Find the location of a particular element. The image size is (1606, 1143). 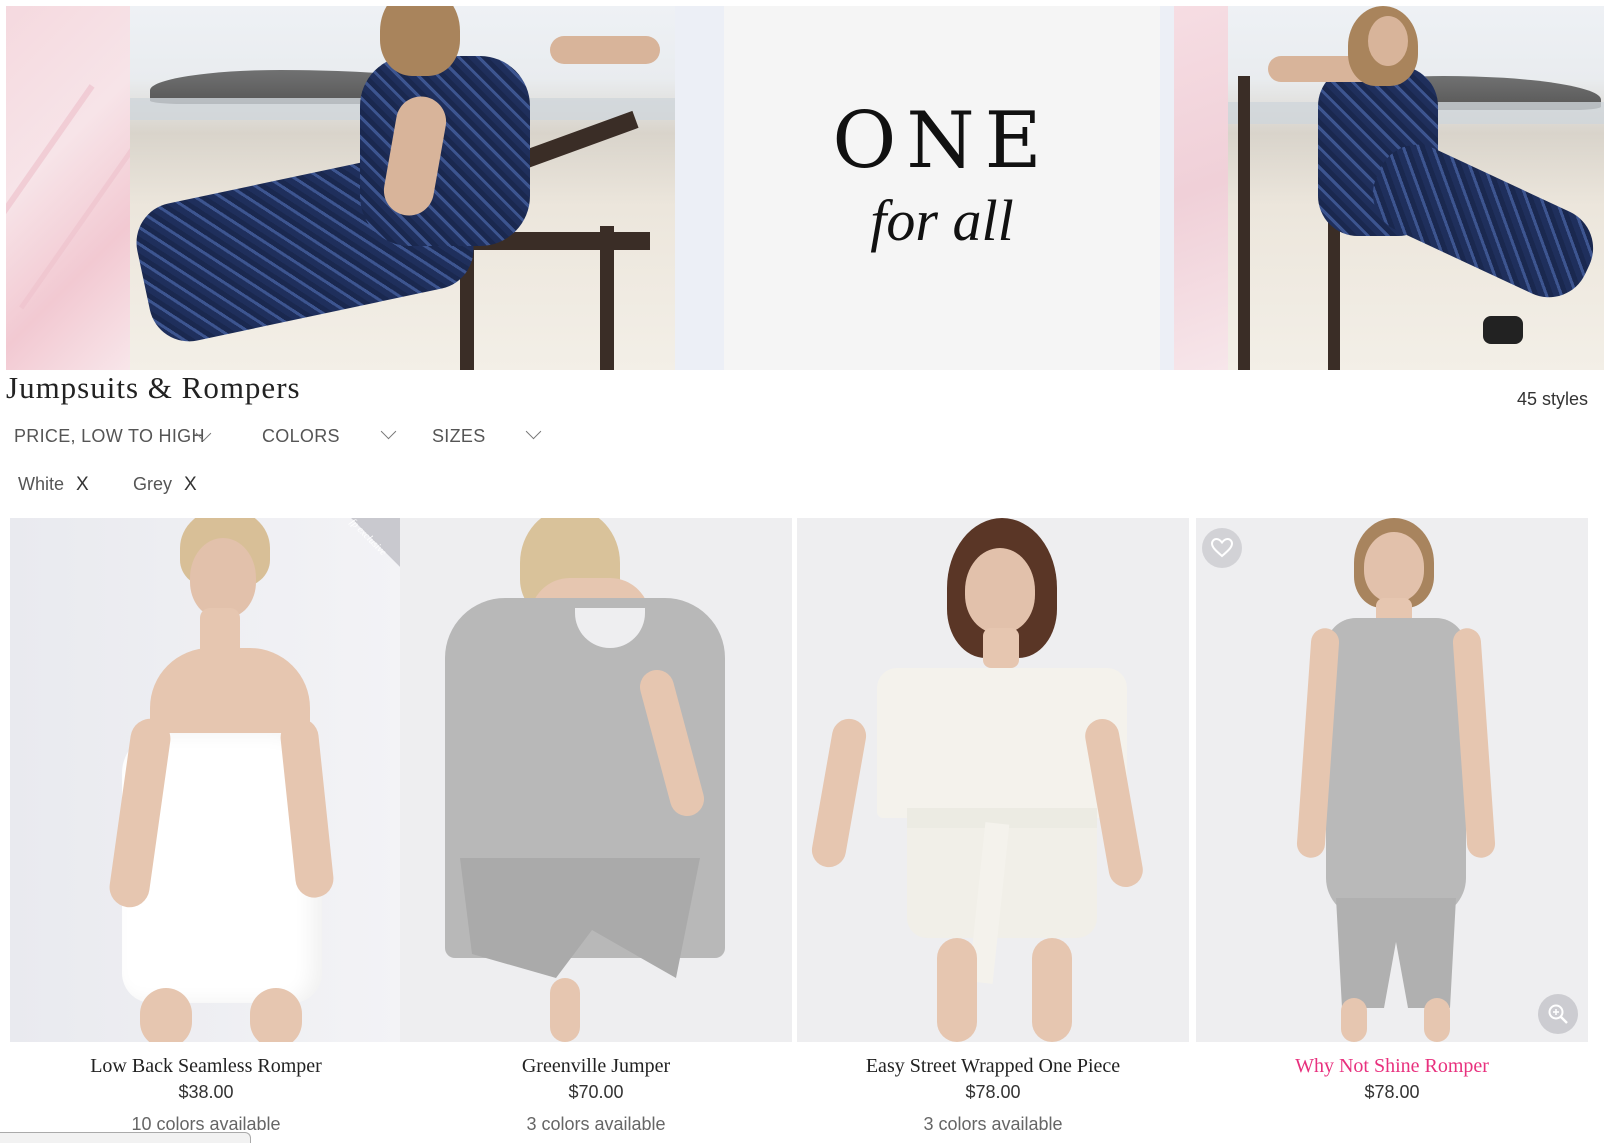

active-filter-chip-white: White X is located at coordinates (53, 485).